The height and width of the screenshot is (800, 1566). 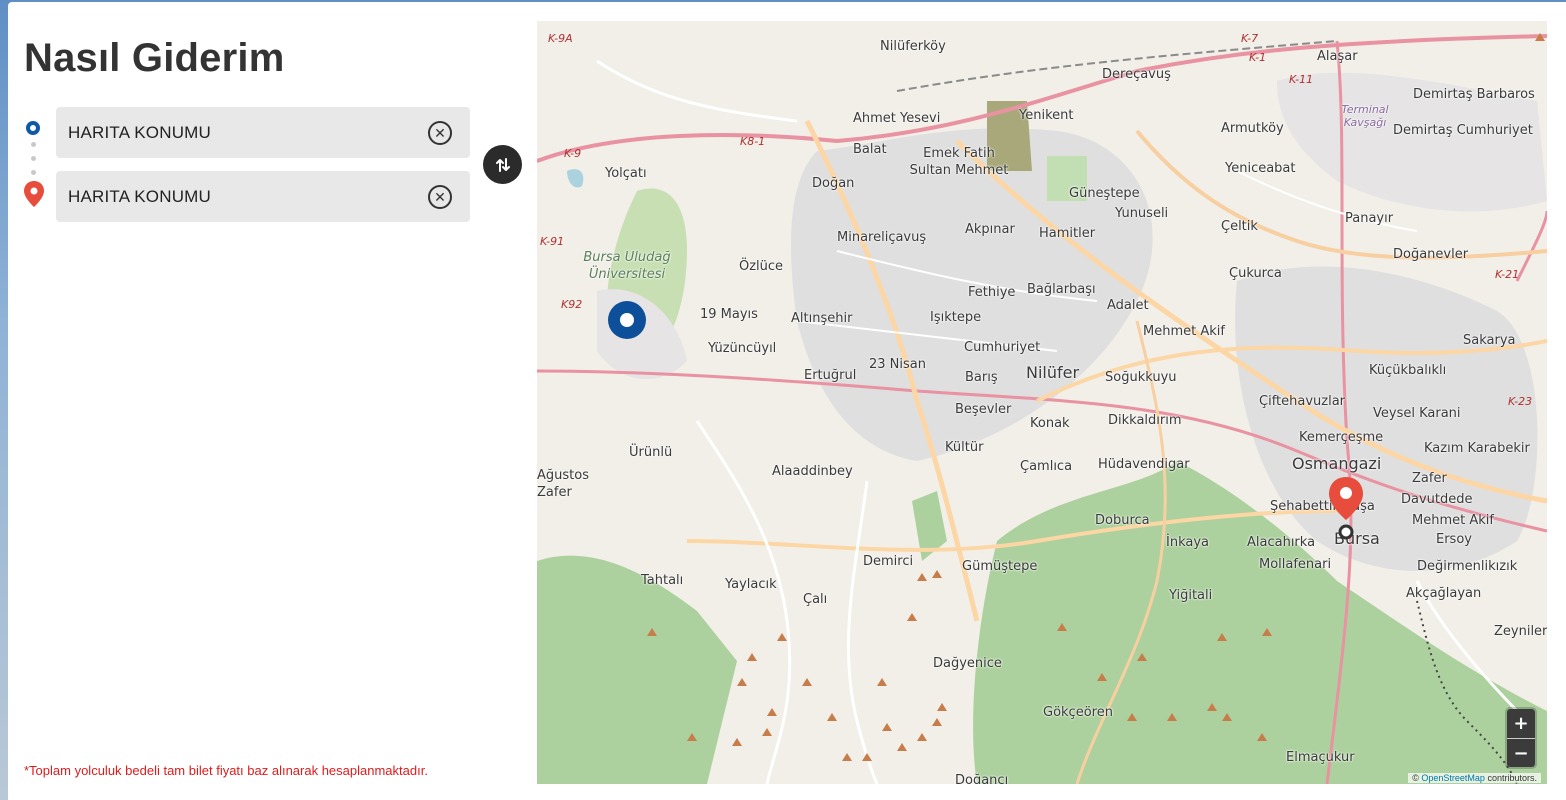 What do you see at coordinates (1067, 233) in the screenshot?
I see `map-label: Hamitler` at bounding box center [1067, 233].